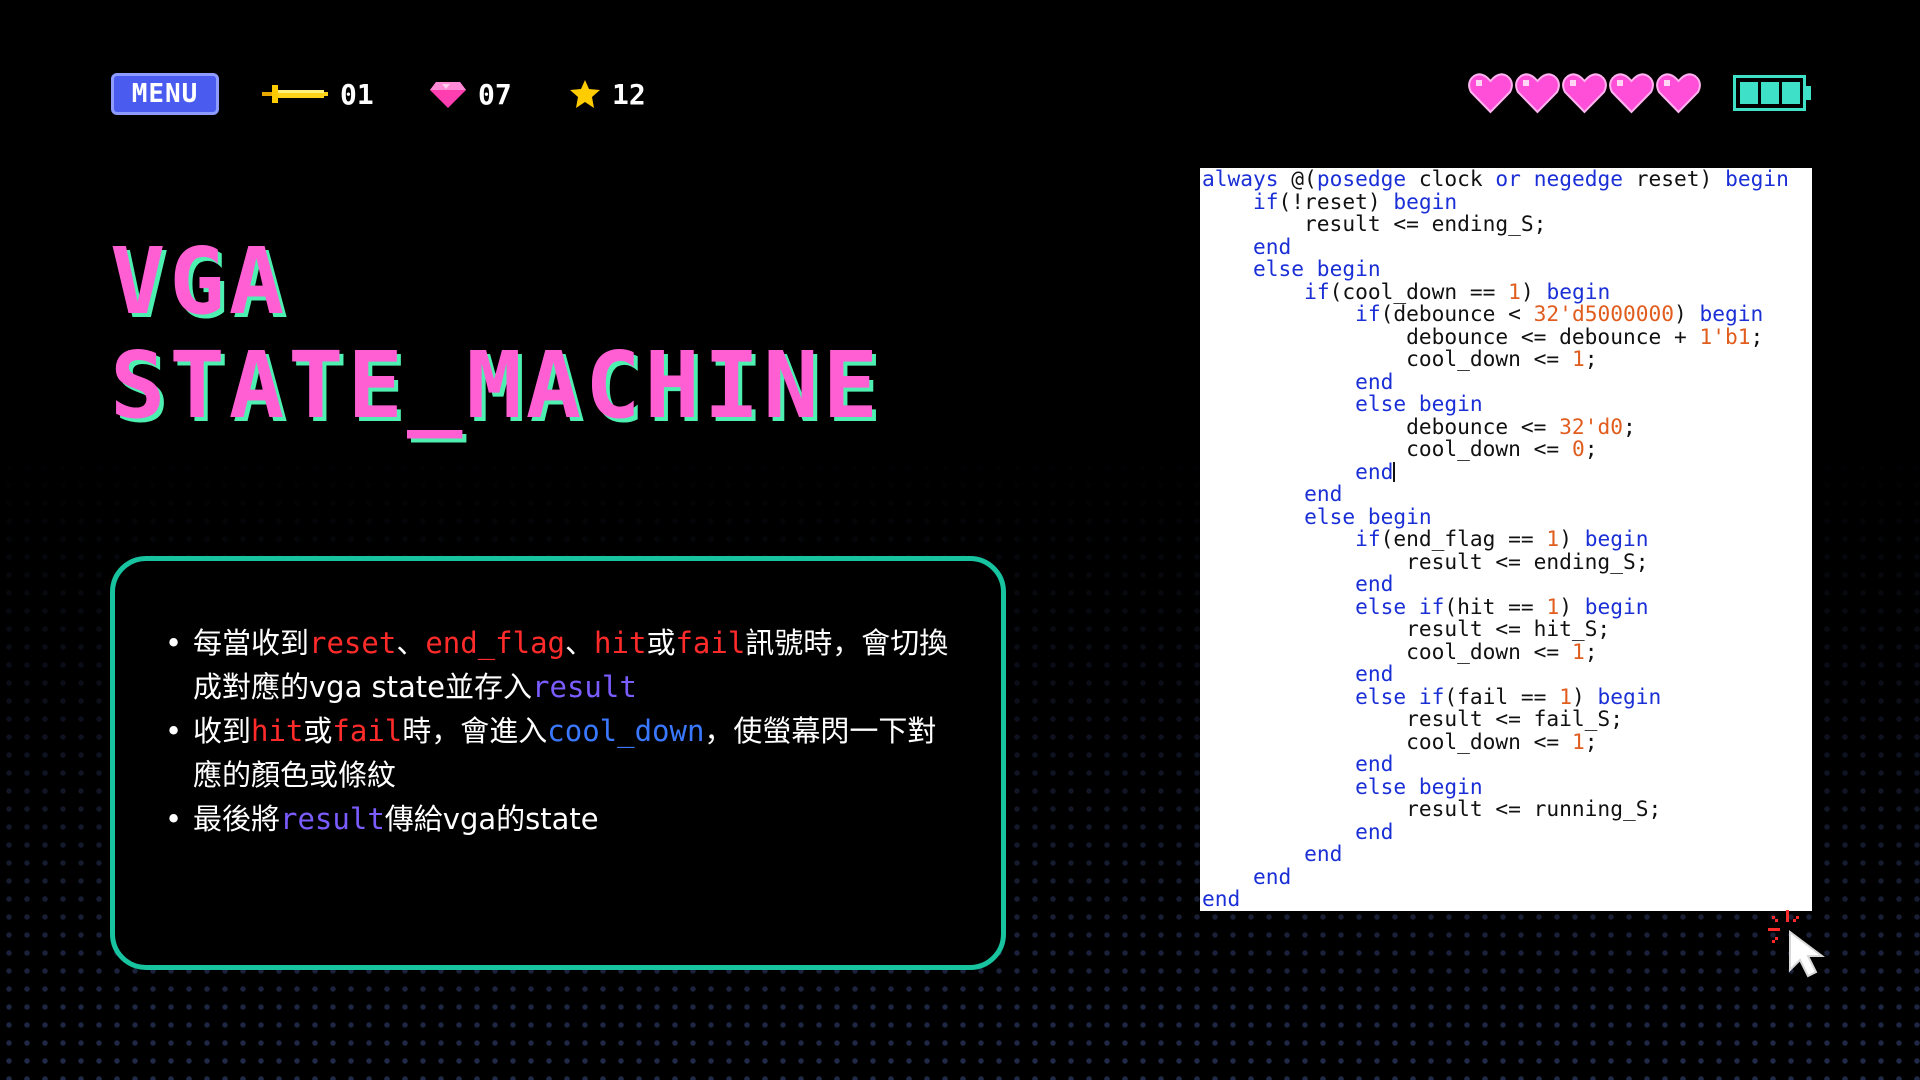 The height and width of the screenshot is (1080, 1920). What do you see at coordinates (1507, 224) in the screenshot?
I see `code-line: result <= ending_S;` at bounding box center [1507, 224].